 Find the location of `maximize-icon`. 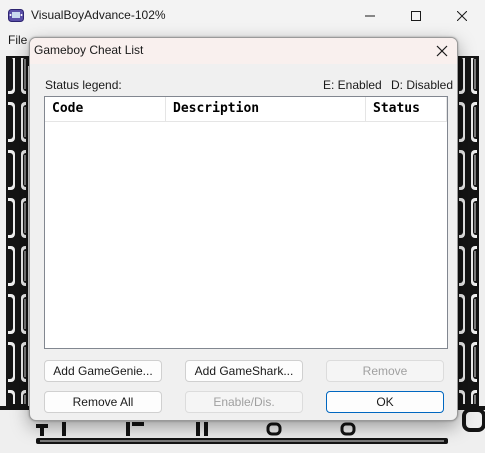

maximize-icon is located at coordinates (416, 15).